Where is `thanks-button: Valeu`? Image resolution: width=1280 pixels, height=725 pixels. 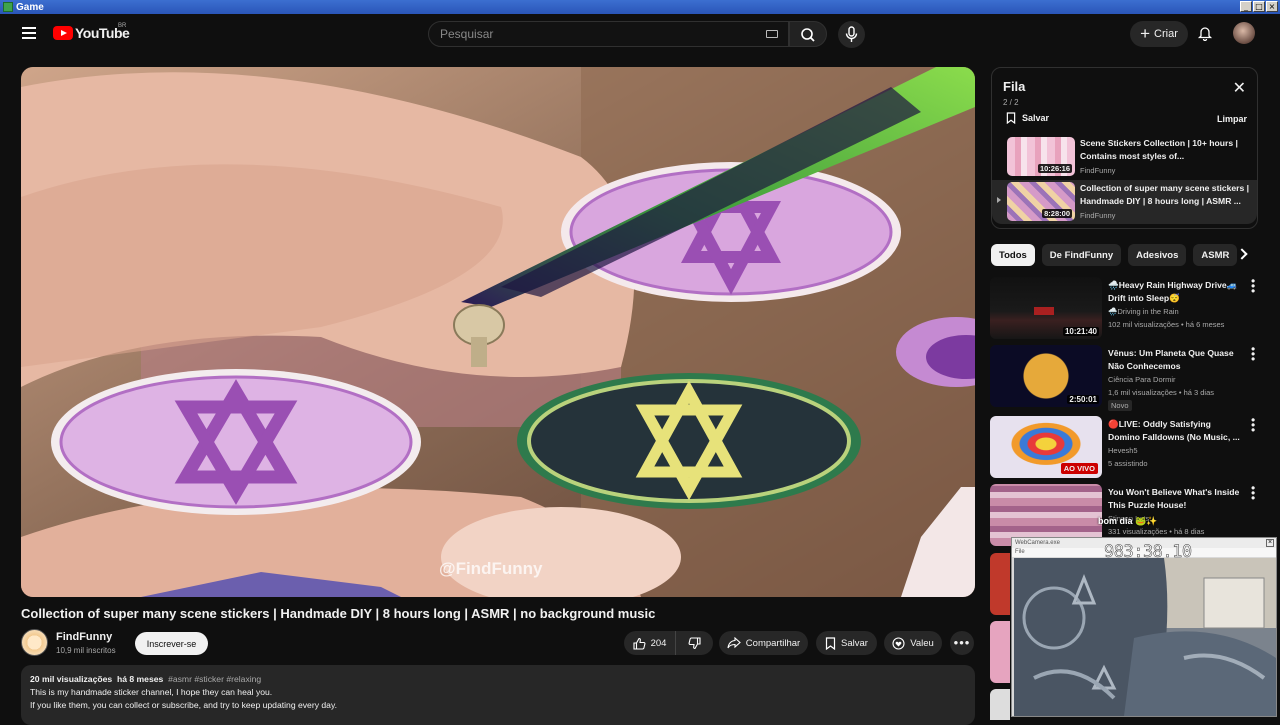
thanks-button: Valeu is located at coordinates (913, 643).